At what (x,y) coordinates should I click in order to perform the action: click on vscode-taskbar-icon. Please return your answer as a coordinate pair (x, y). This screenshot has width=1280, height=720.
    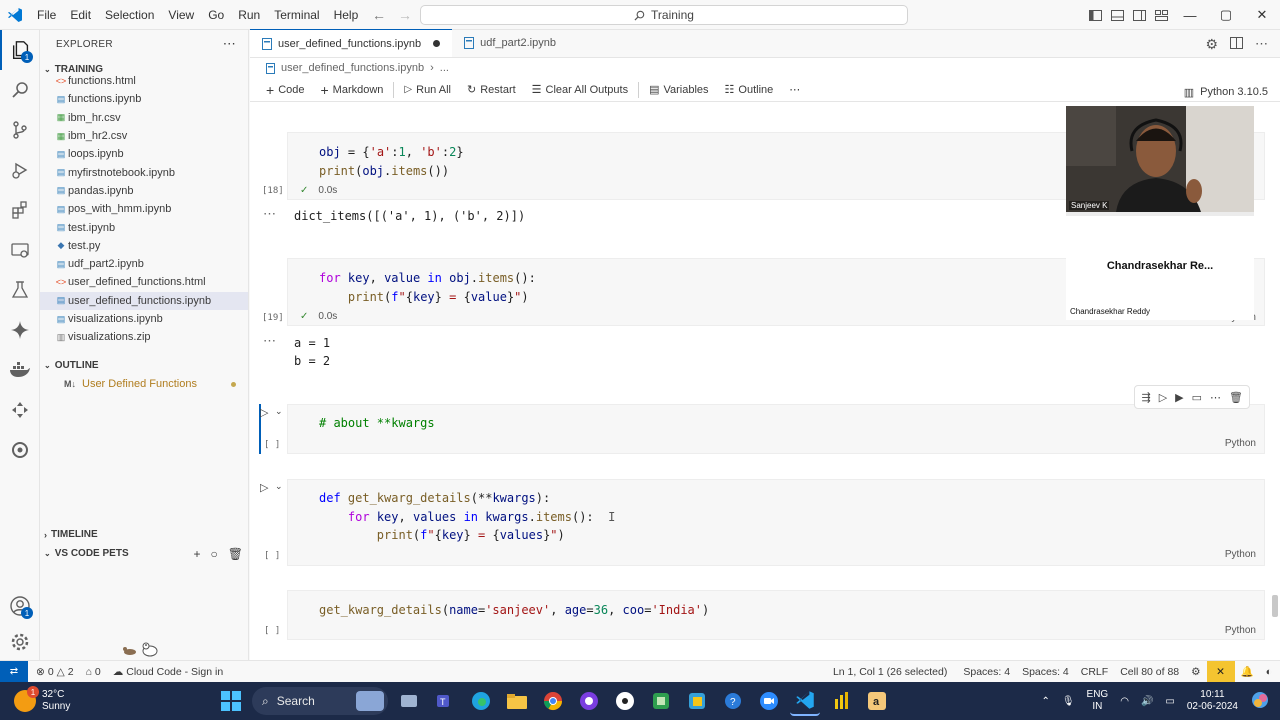
    Looking at the image, I should click on (805, 701).